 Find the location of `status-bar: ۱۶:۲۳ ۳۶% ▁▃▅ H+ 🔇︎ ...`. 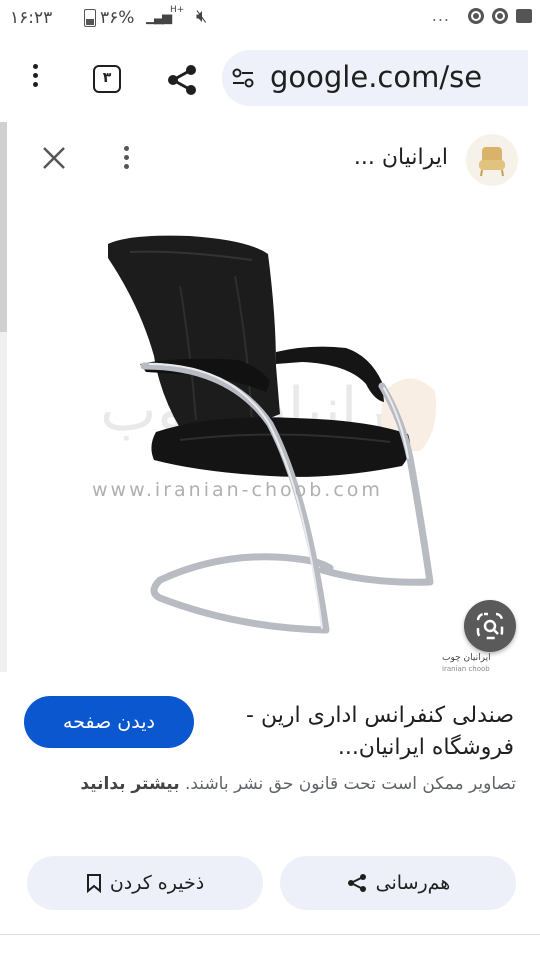

status-bar: ۱۶:۲۳ ۳۶% ▁▃▅ H+ 🔇︎ ... is located at coordinates (270, 18).